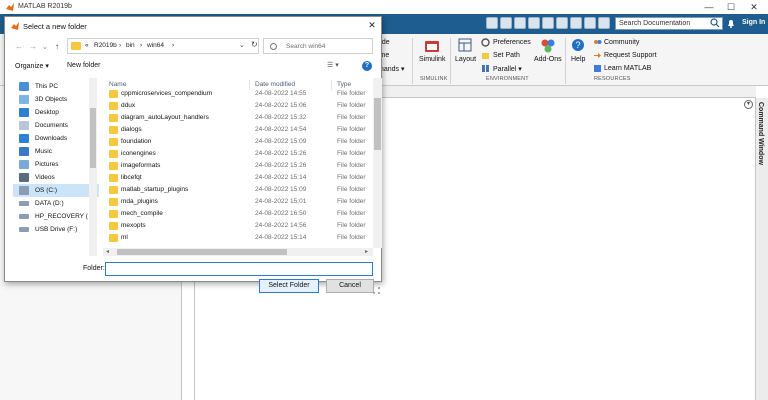 The height and width of the screenshot is (400, 768). What do you see at coordinates (56, 151) in the screenshot?
I see `nav-item-music: Music` at bounding box center [56, 151].